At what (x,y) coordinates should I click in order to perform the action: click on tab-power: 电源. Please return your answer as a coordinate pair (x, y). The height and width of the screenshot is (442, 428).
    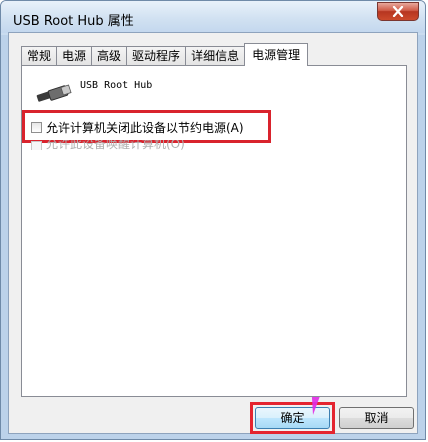
    Looking at the image, I should click on (74, 56).